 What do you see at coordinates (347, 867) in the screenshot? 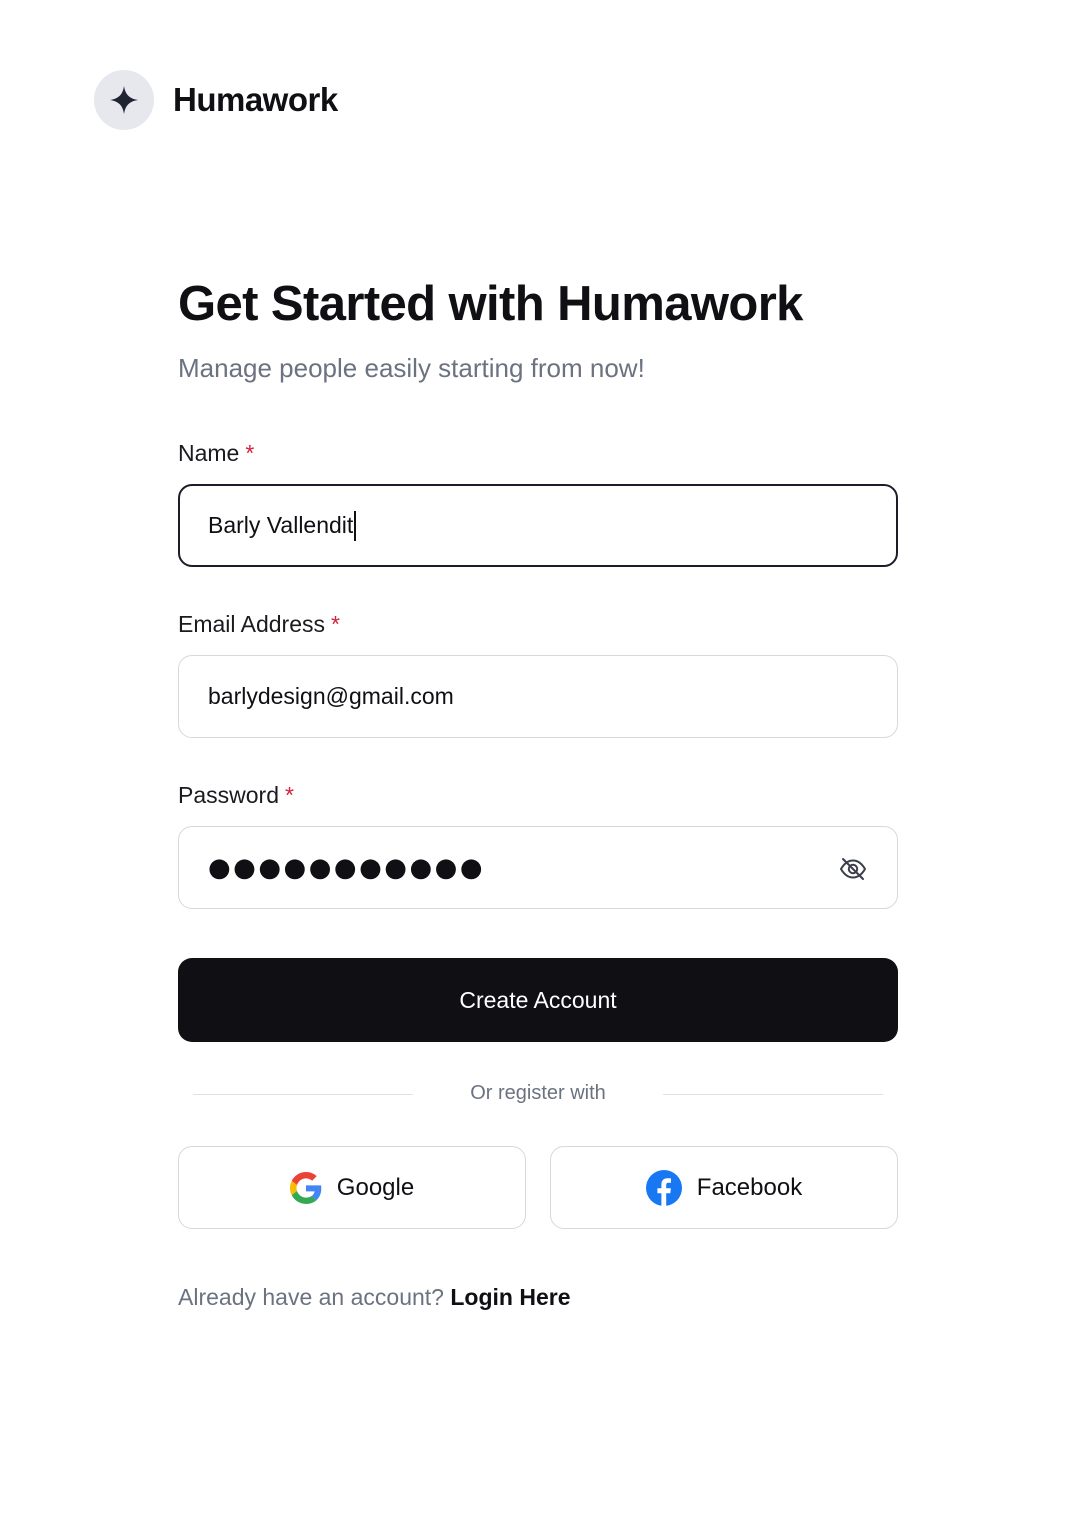
I see `password-masked-value: ●●●●●●●●●●●` at bounding box center [347, 867].